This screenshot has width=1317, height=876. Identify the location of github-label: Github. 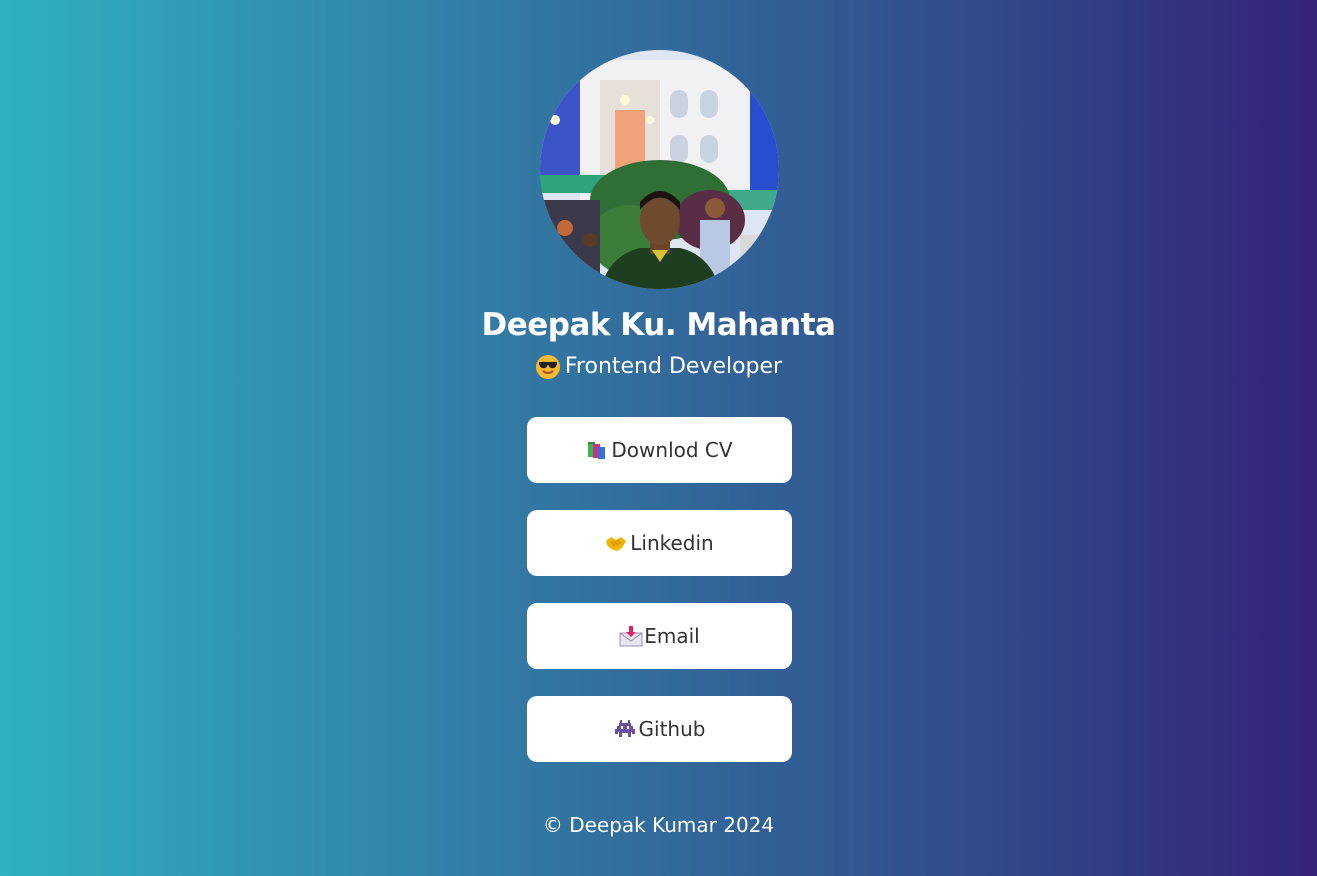
(672, 729).